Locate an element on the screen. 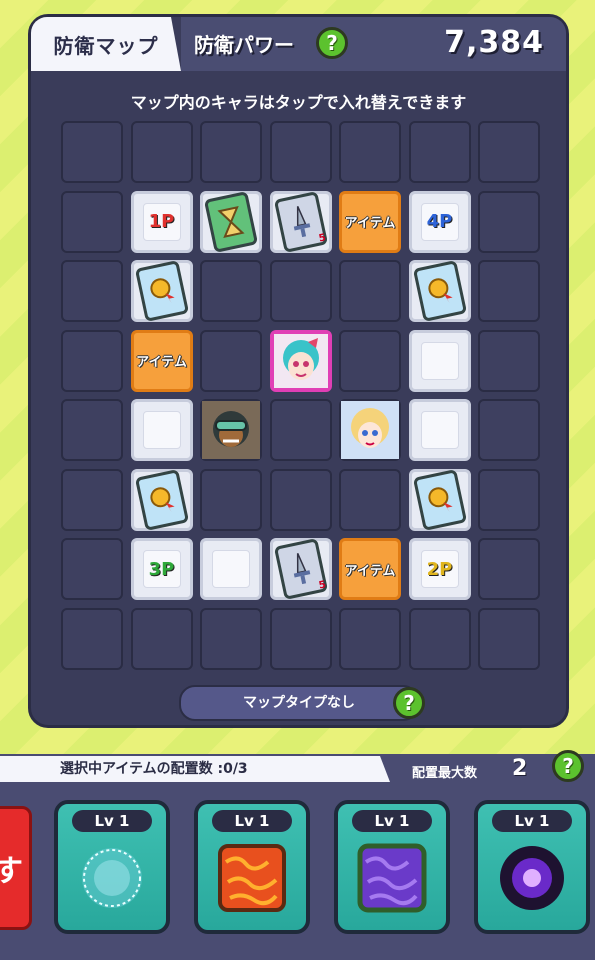 The image size is (595, 960). item-card-poison: Lv 1 is located at coordinates (392, 867).